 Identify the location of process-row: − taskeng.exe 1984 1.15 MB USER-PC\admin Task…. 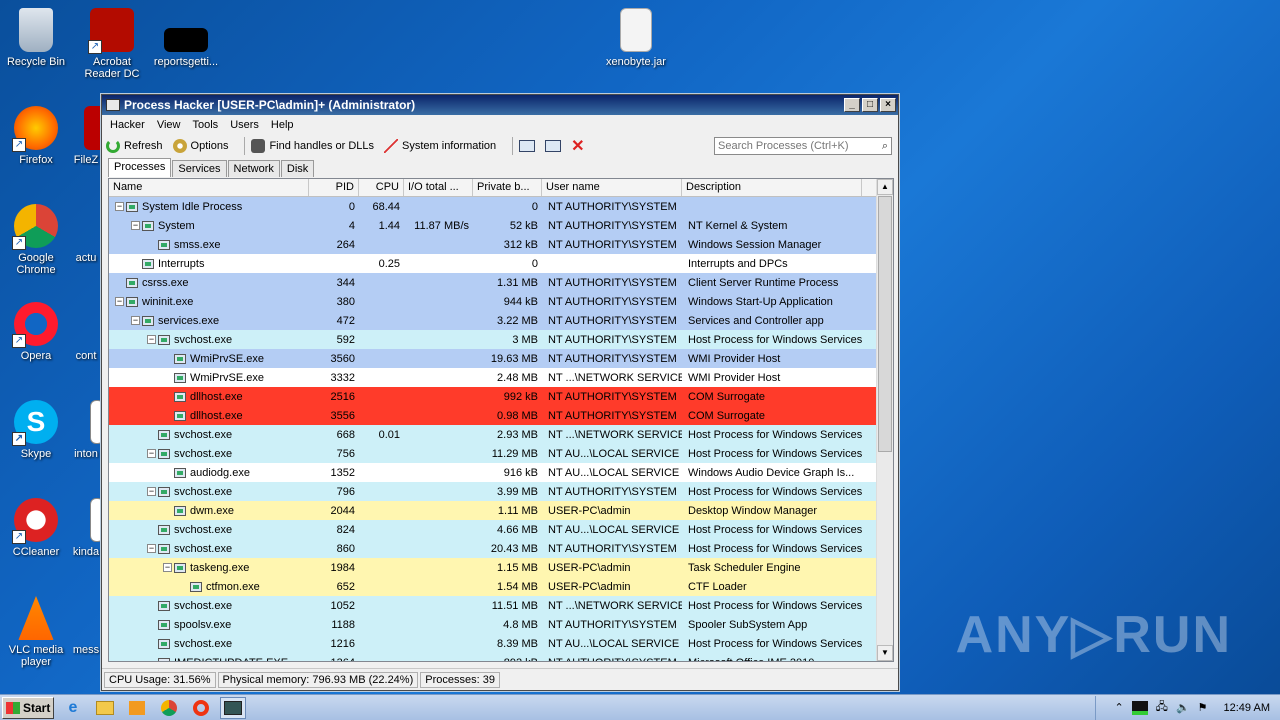
(493, 567).